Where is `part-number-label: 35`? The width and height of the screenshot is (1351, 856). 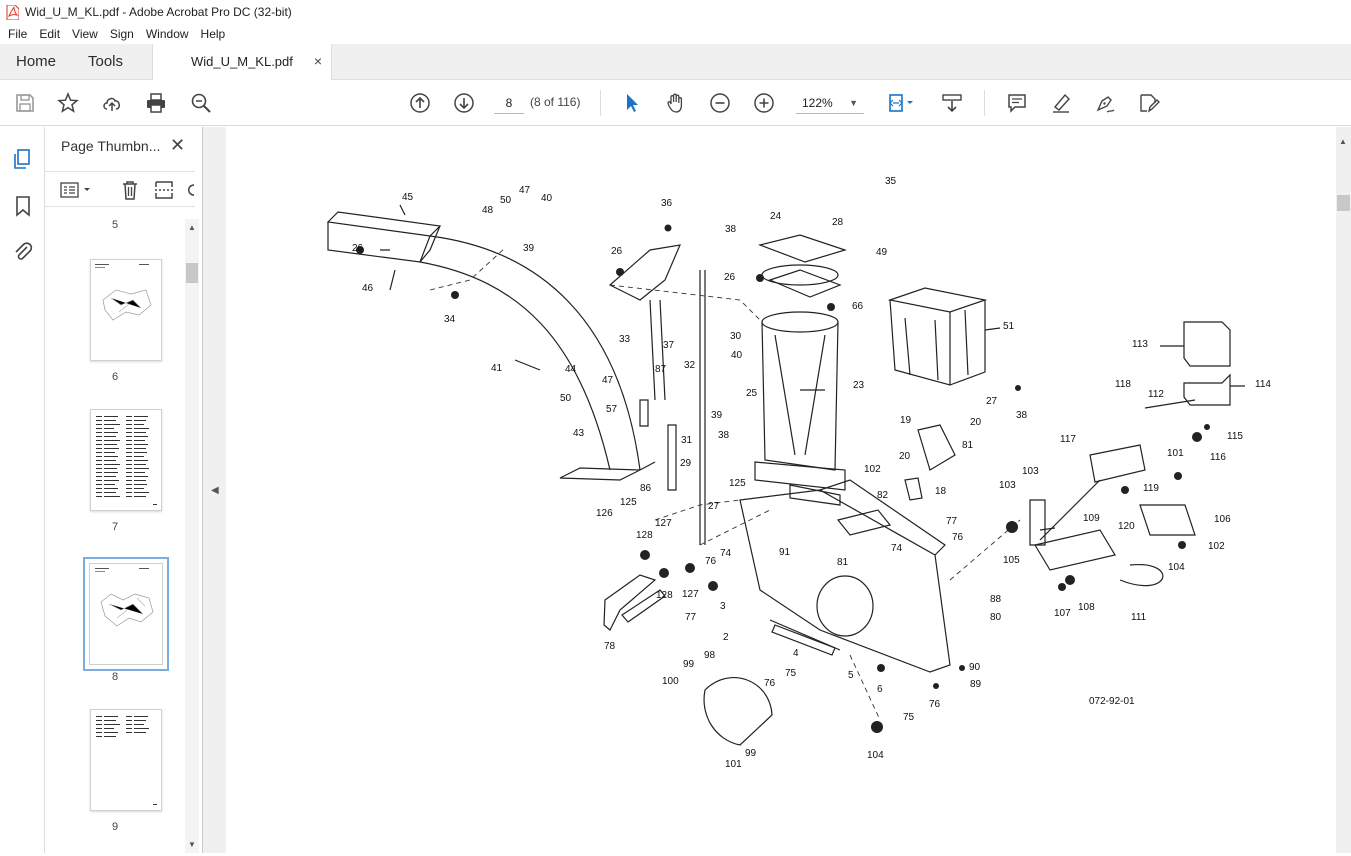 part-number-label: 35 is located at coordinates (891, 181).